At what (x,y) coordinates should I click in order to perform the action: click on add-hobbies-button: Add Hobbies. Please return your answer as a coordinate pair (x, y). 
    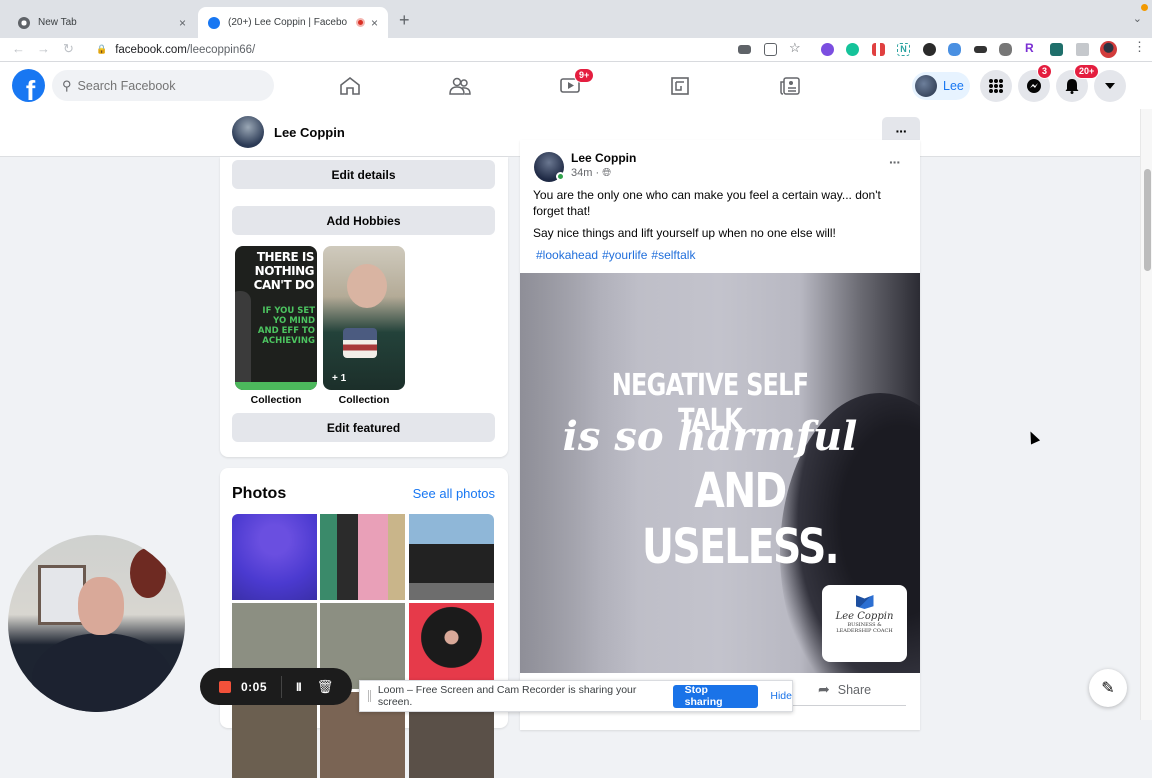
    Looking at the image, I should click on (363, 220).